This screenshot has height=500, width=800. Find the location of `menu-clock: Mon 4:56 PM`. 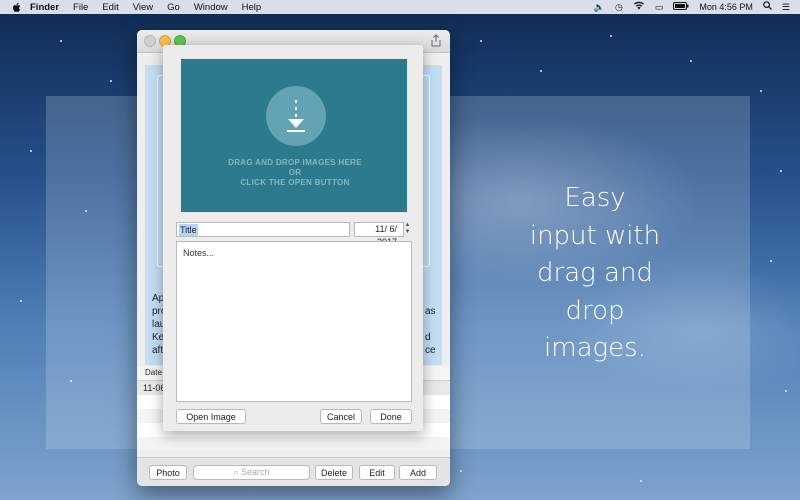

menu-clock: Mon 4:56 PM is located at coordinates (726, 7).